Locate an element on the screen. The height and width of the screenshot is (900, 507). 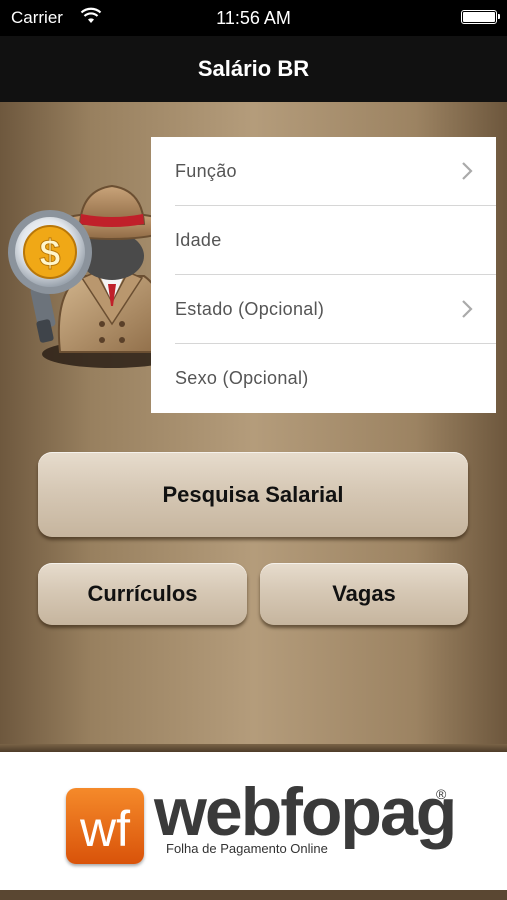
webfopag-logo-icon: wf is located at coordinates (105, 826).